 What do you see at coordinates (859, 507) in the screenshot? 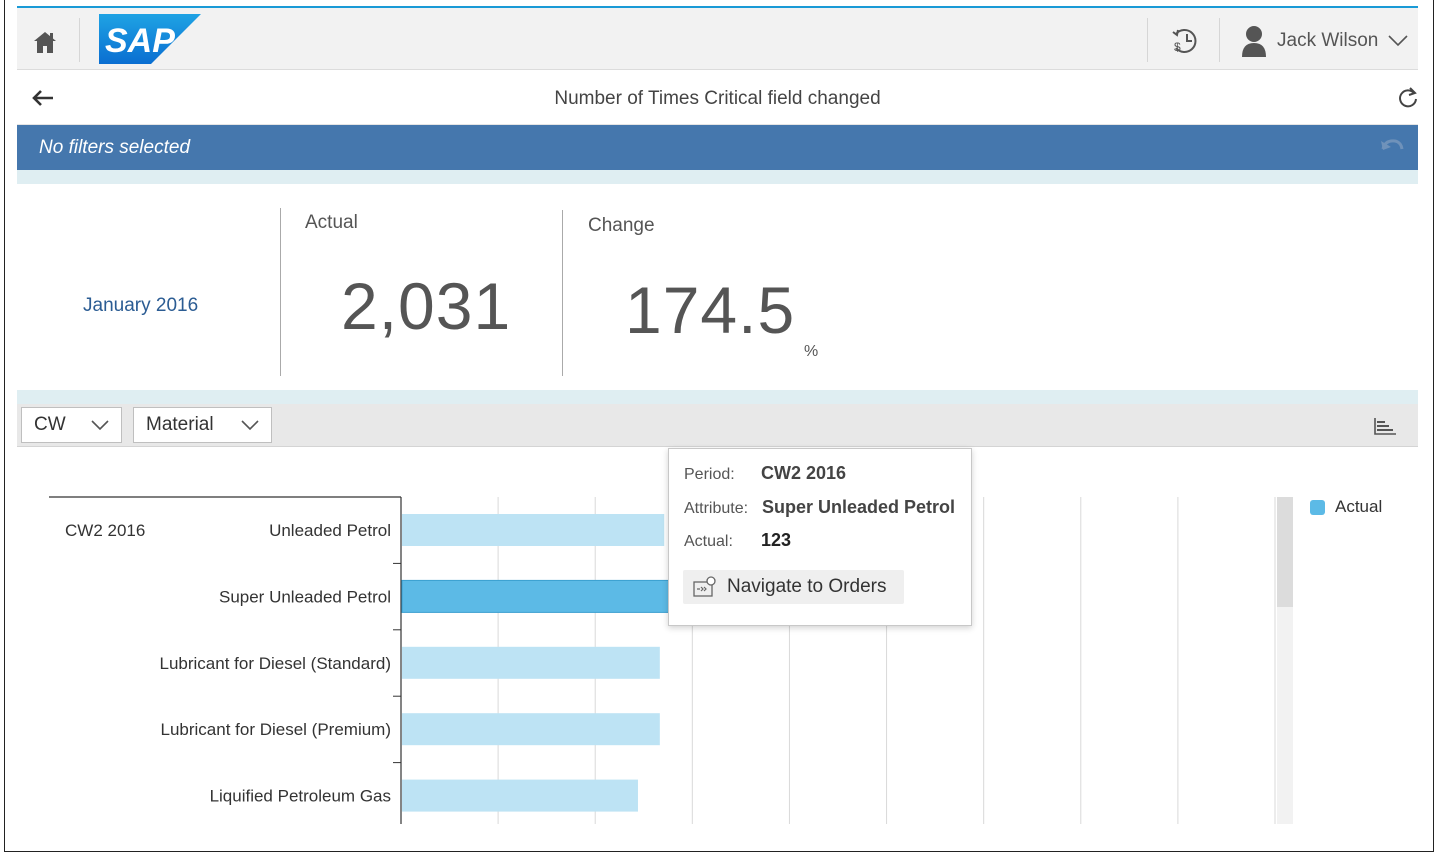
I see `popover-value: Super Unleaded Petrol` at bounding box center [859, 507].